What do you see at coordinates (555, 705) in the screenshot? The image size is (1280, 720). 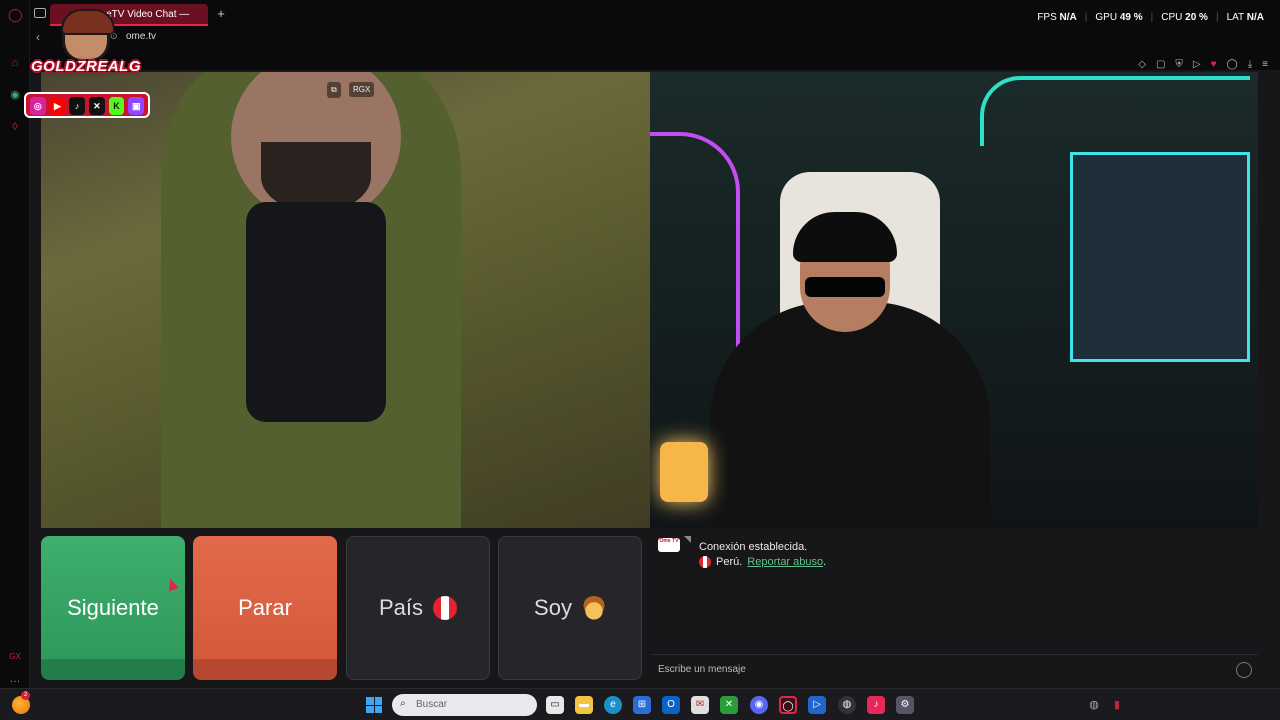 I see `task-view-icon: ▭` at bounding box center [555, 705].